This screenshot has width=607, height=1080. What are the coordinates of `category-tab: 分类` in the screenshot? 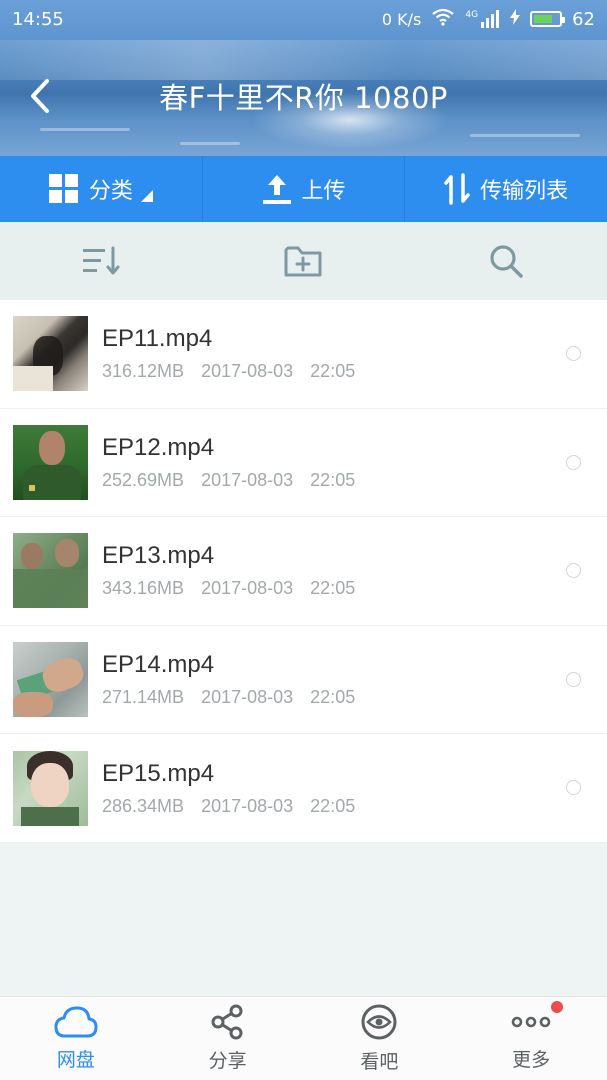 It's located at (101, 189).